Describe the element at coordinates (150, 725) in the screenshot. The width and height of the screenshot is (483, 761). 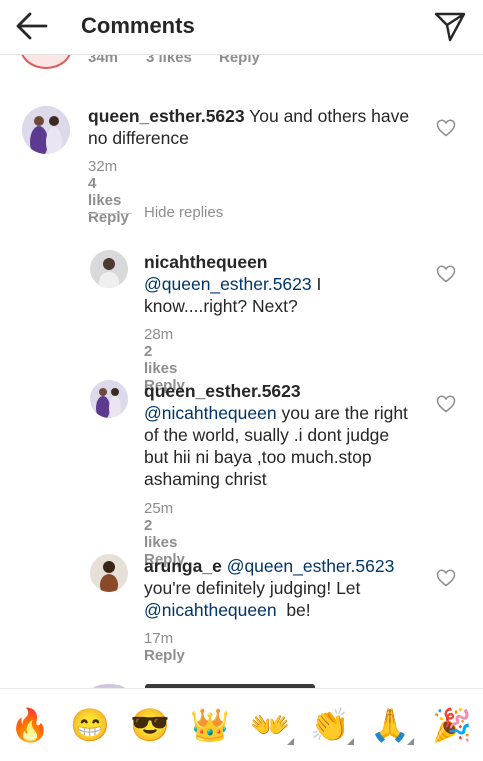
I see `smiling-face-with-sunglasses-emoji-icon: 😎` at that location.